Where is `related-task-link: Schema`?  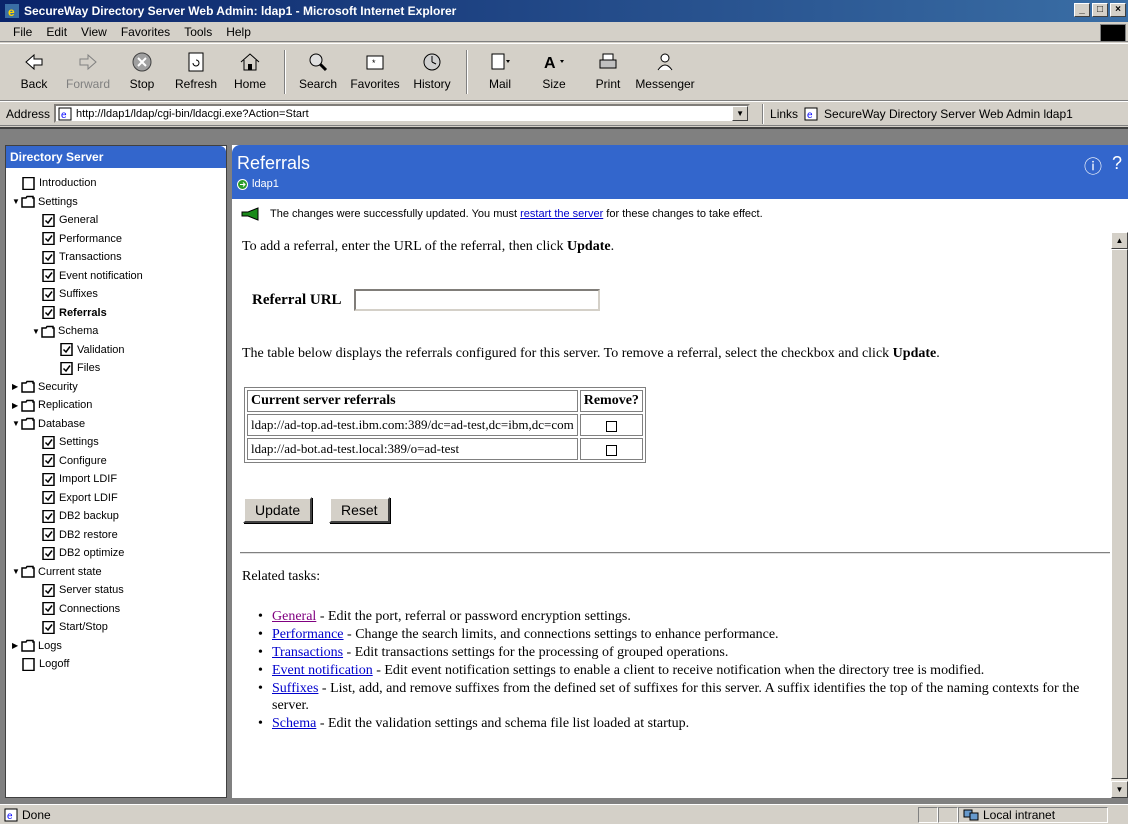 related-task-link: Schema is located at coordinates (294, 723).